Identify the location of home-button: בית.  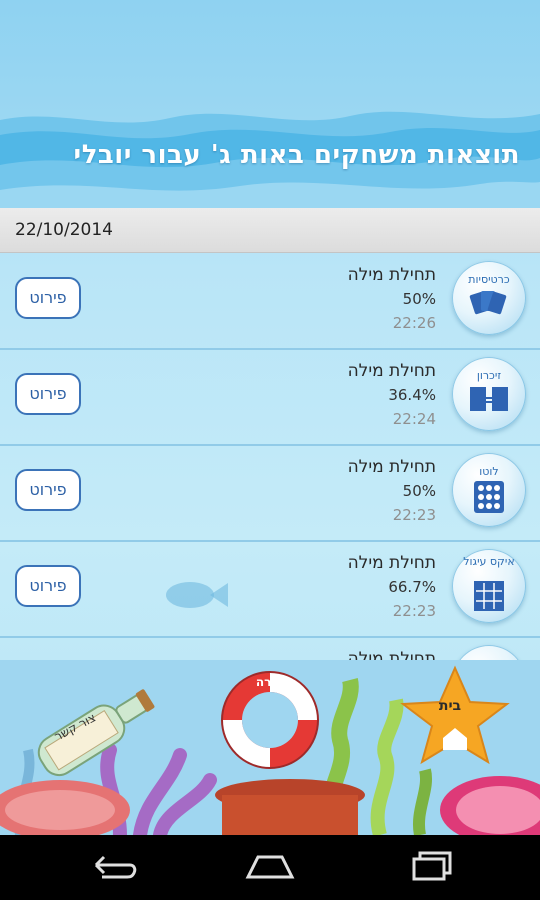
(450, 706).